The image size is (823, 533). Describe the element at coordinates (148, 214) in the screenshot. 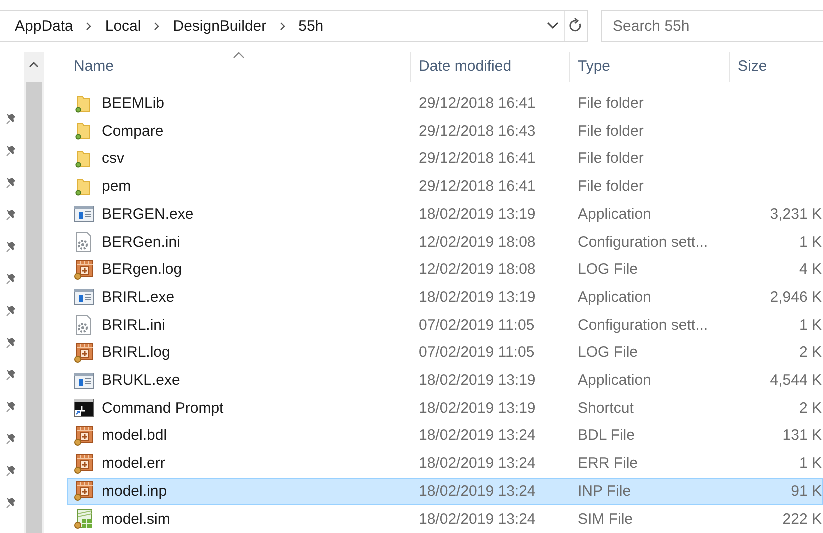

I see `file-name: BERGEN.exe` at that location.